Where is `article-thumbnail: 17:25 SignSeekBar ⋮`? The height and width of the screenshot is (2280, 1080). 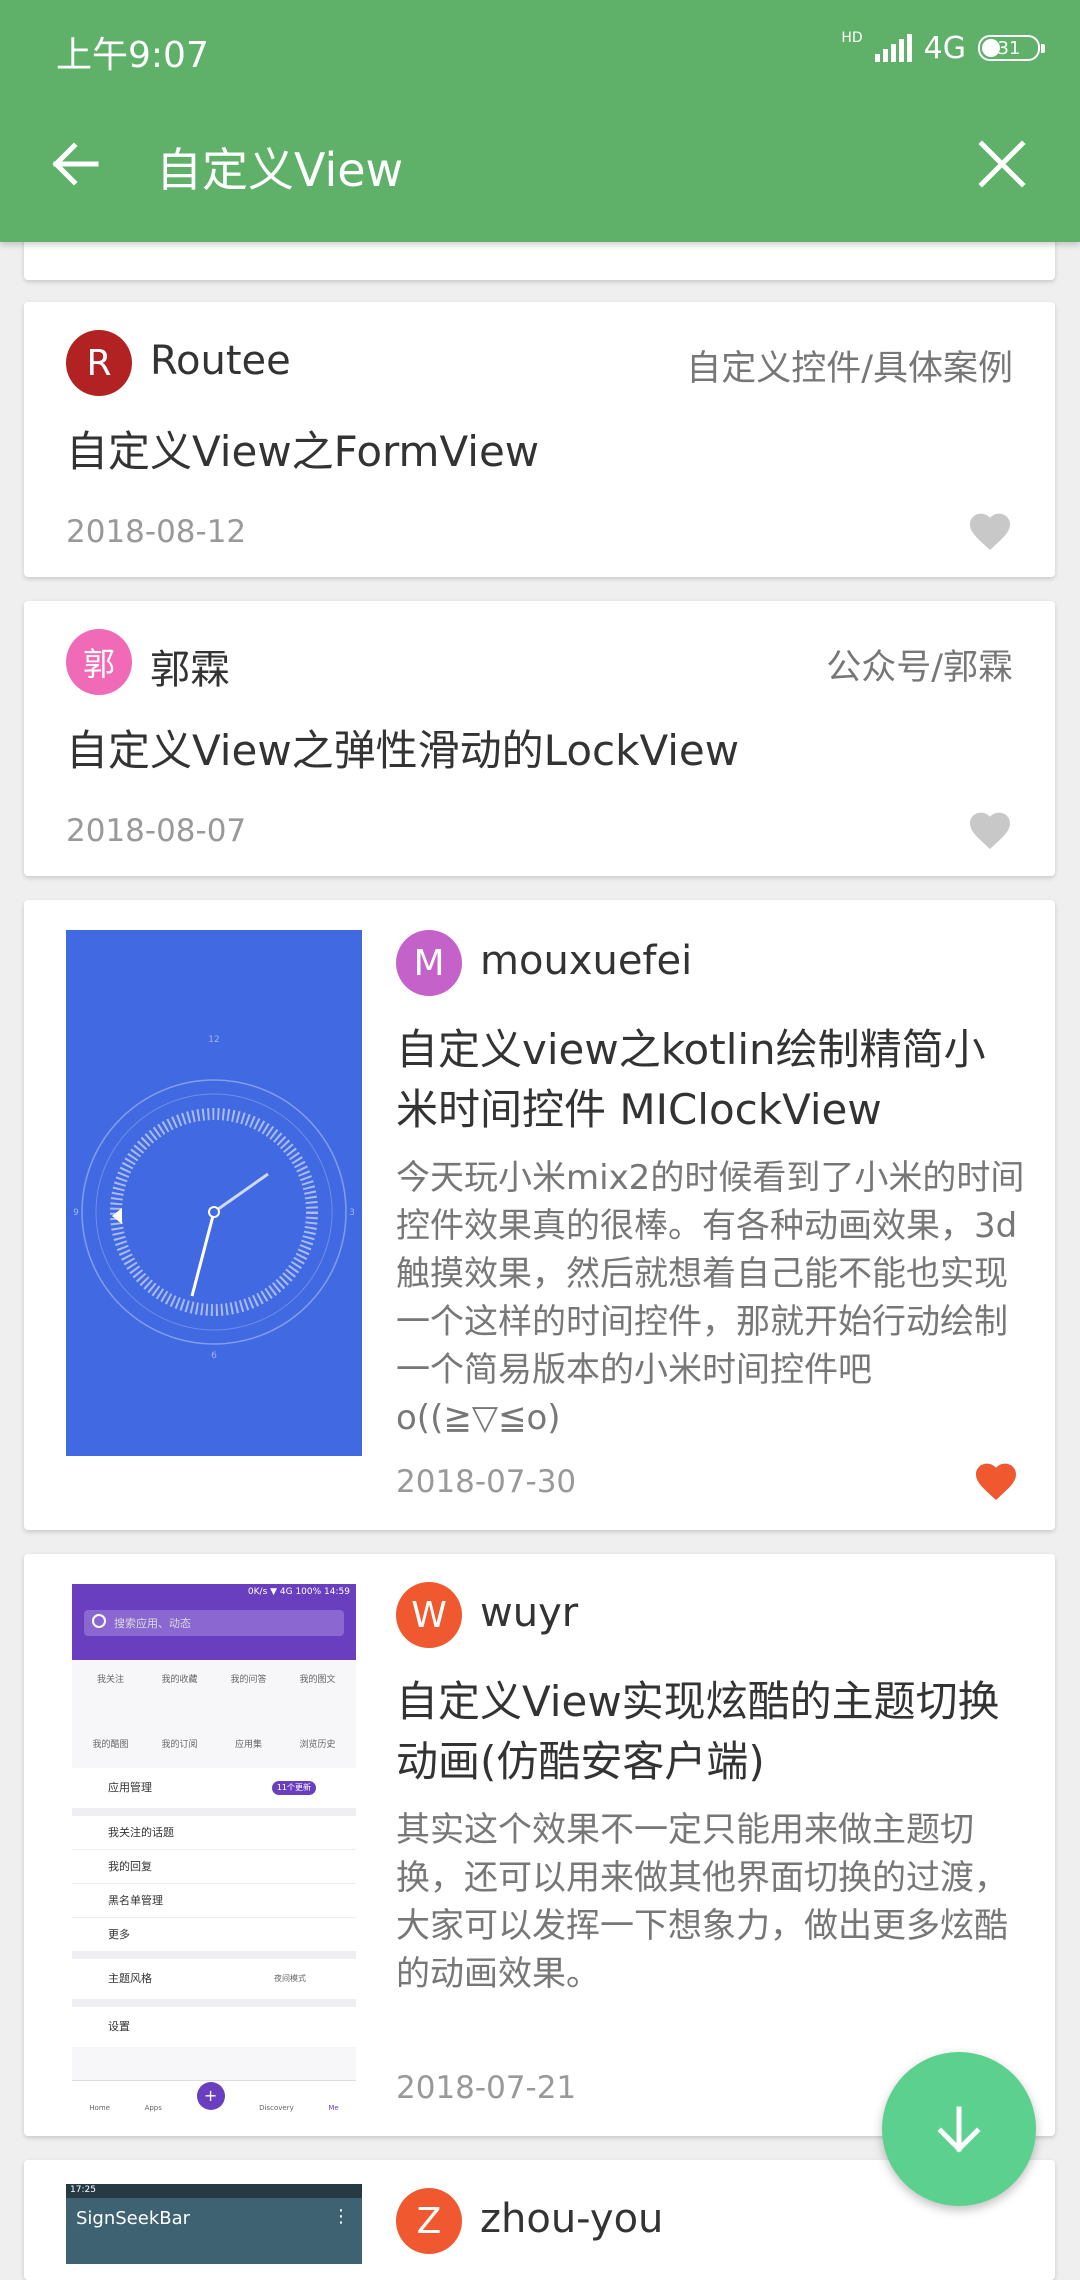 article-thumbnail: 17:25 SignSeekBar ⋮ is located at coordinates (214, 2224).